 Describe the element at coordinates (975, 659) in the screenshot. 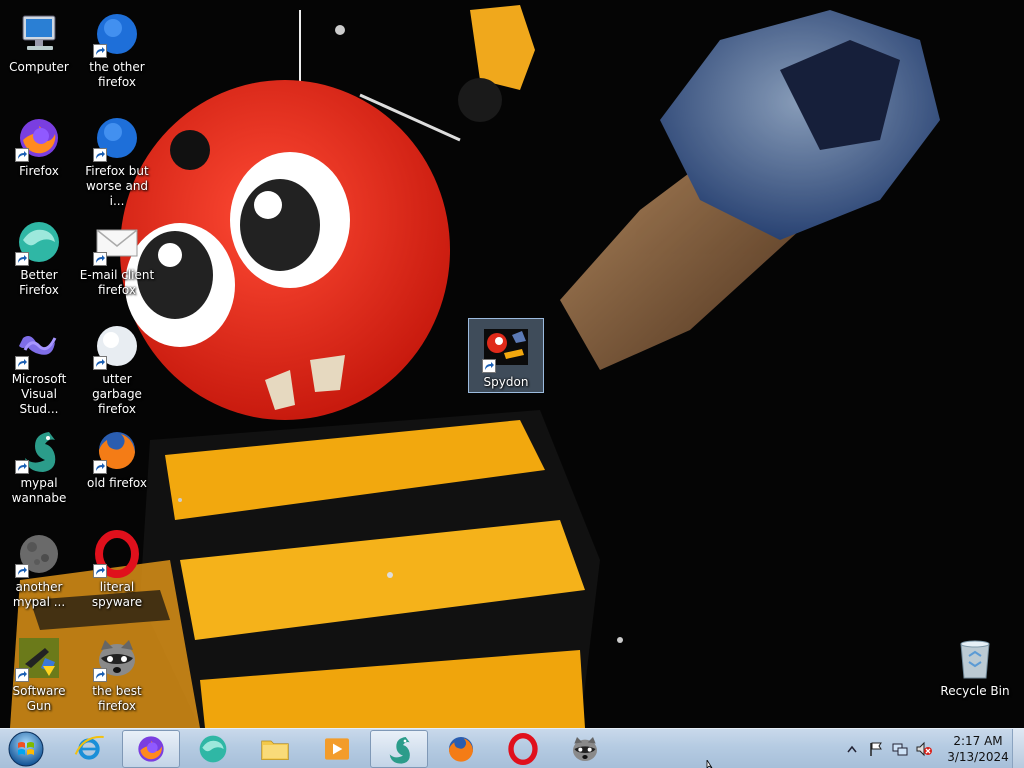

I see `recycle-bin-icon` at that location.